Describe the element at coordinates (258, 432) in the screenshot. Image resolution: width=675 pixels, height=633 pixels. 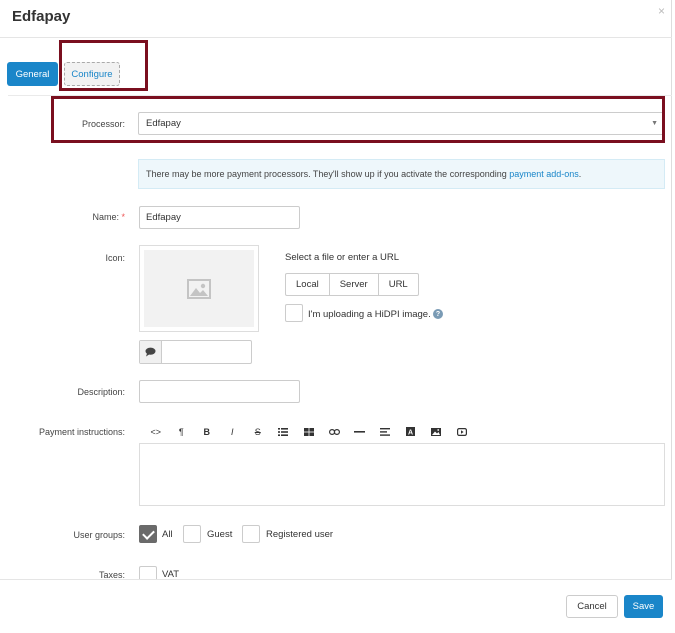
I see `strikethrough-icon: S` at that location.